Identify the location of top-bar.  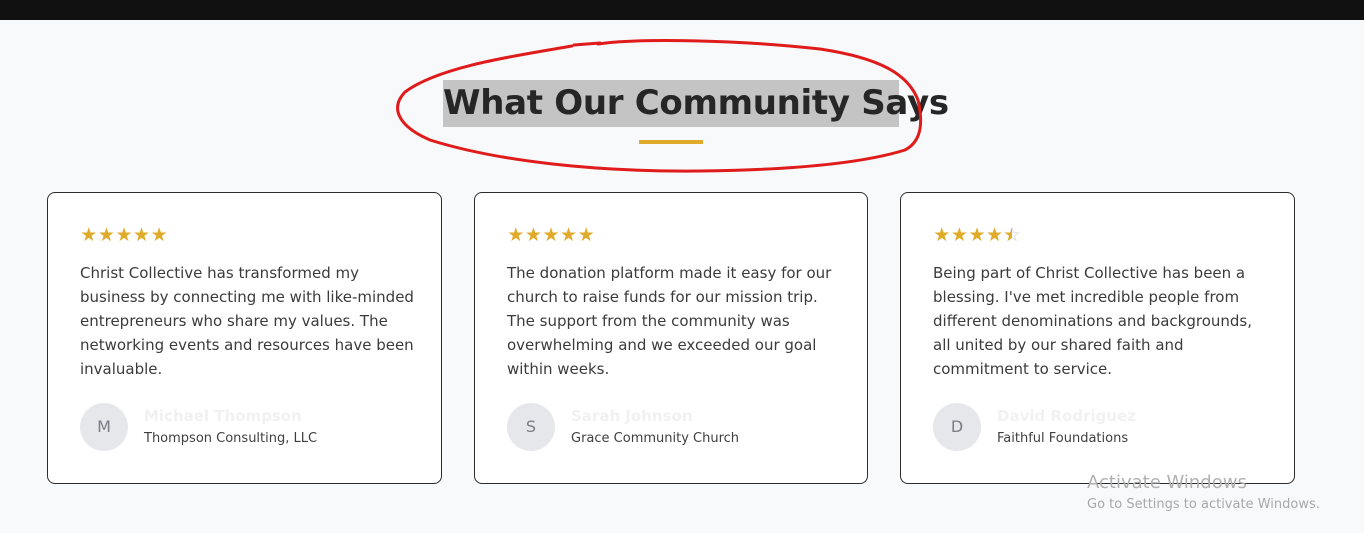
(682, 10).